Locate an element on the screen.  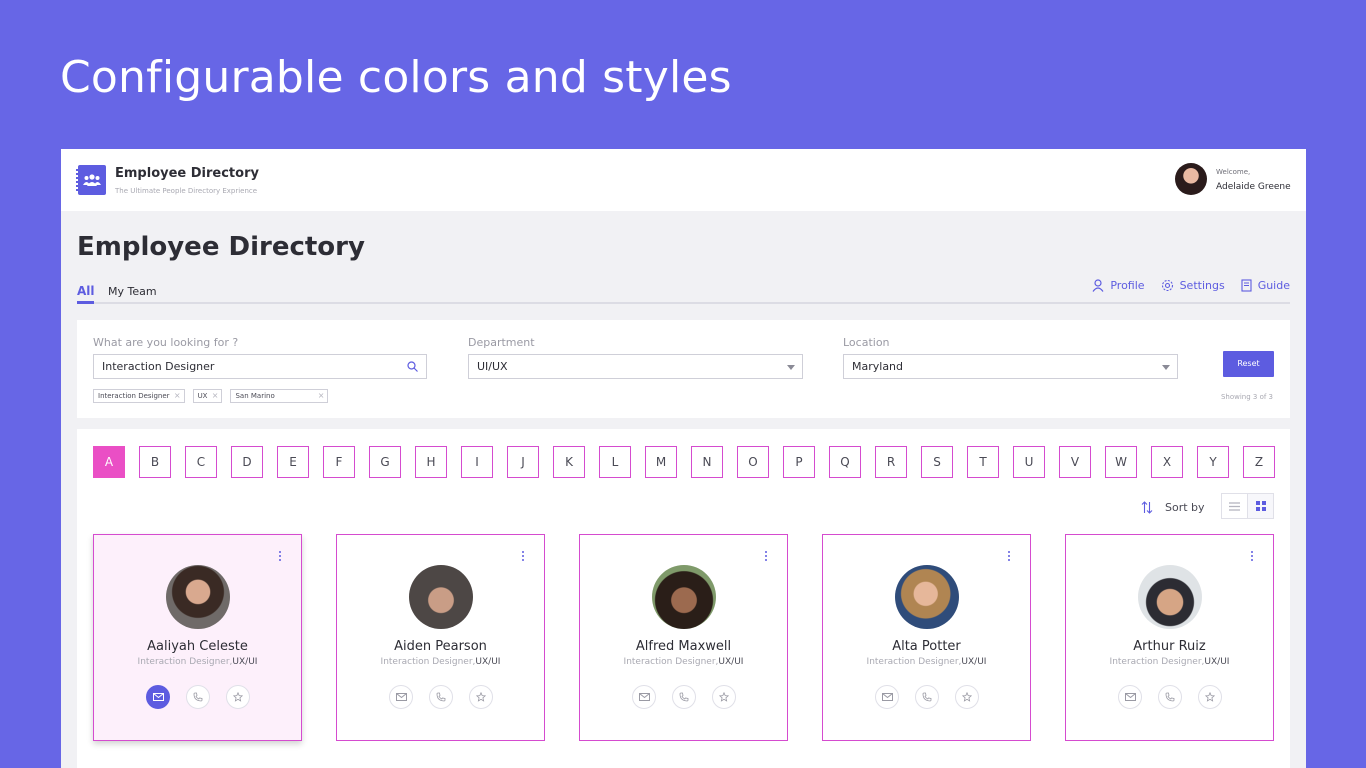
letter-filter-v: V is located at coordinates (1075, 462).